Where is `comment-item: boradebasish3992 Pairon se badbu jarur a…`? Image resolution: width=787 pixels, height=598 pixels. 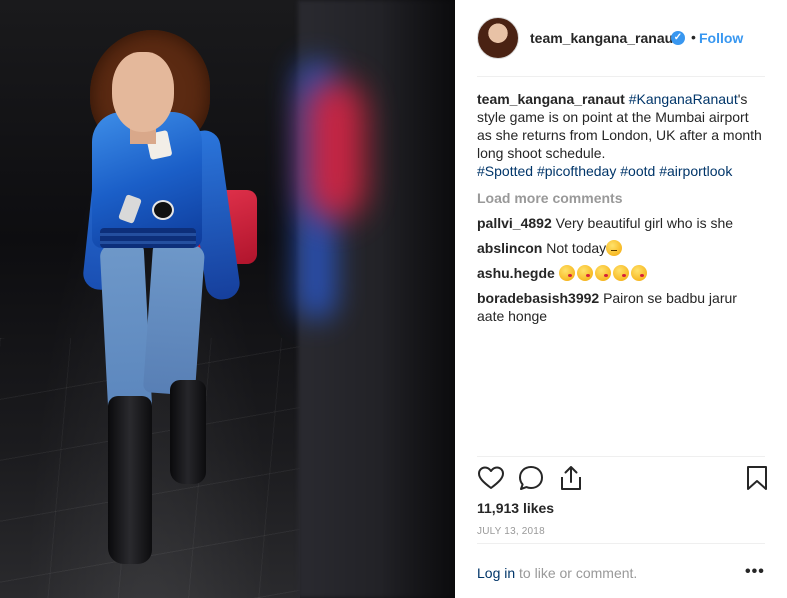 comment-item: boradebasish3992 Pairon se badbu jarur a… is located at coordinates (621, 307).